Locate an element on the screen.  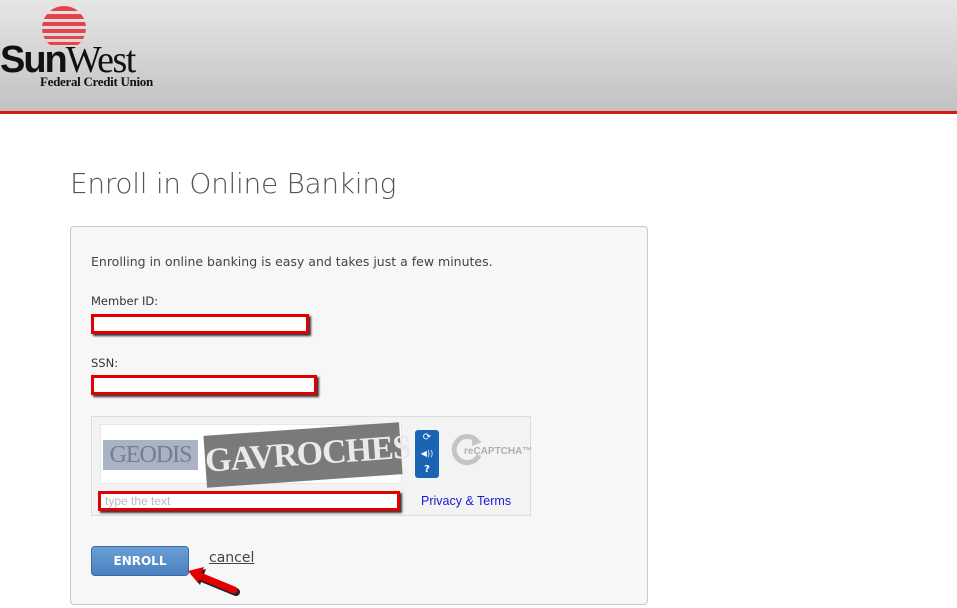
ssn-input is located at coordinates (204, 385).